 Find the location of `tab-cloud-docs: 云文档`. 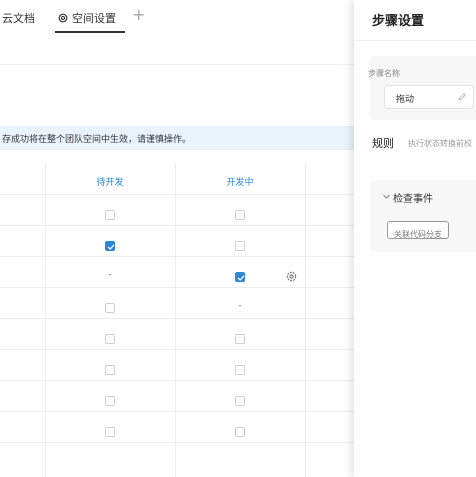

tab-cloud-docs: 云文档 is located at coordinates (18, 18).